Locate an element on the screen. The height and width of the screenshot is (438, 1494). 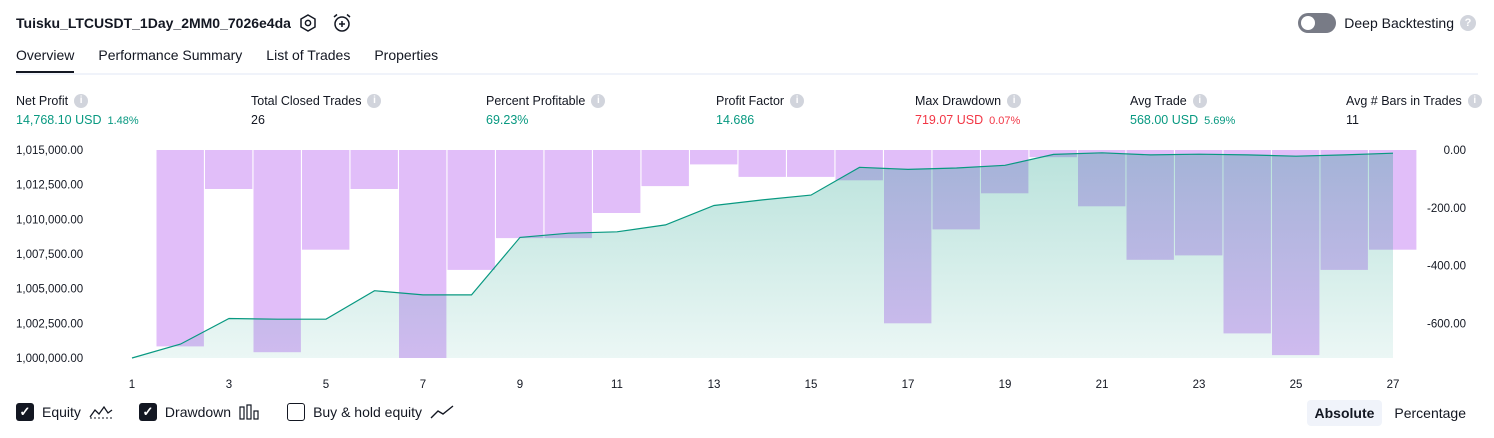
x-tick-label: 13 is located at coordinates (714, 385).